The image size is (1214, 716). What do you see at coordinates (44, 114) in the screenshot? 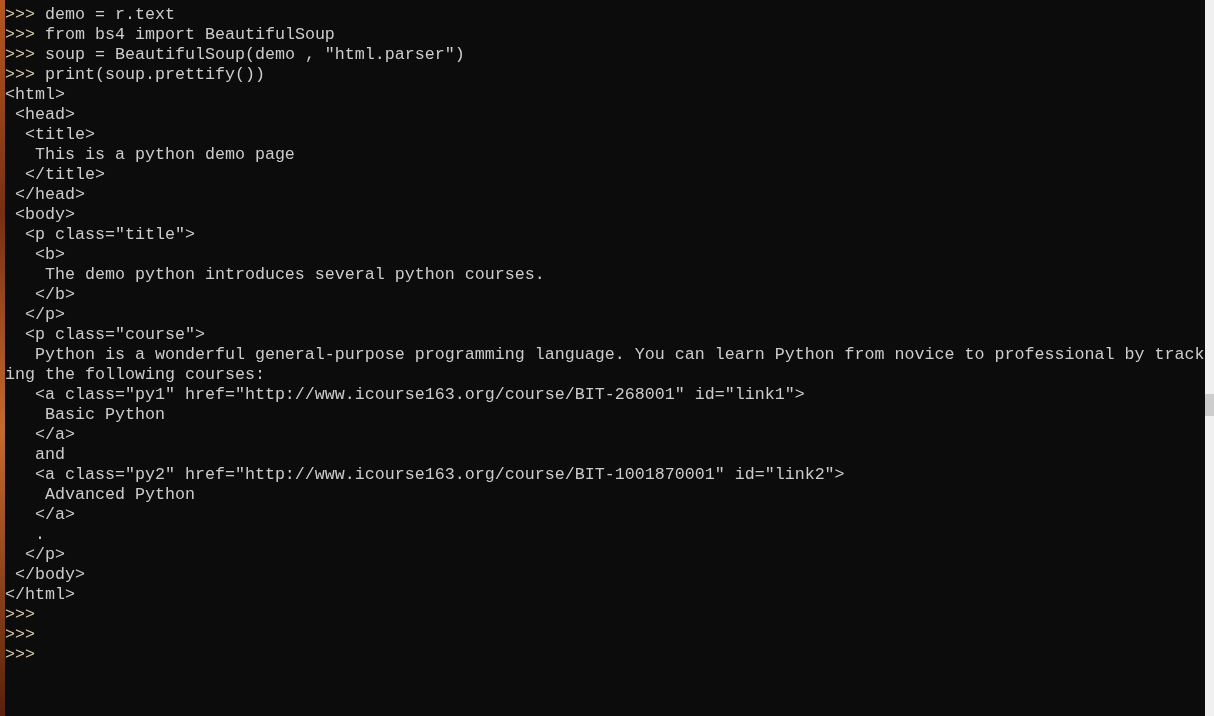
I see `output-line: <head>` at bounding box center [44, 114].